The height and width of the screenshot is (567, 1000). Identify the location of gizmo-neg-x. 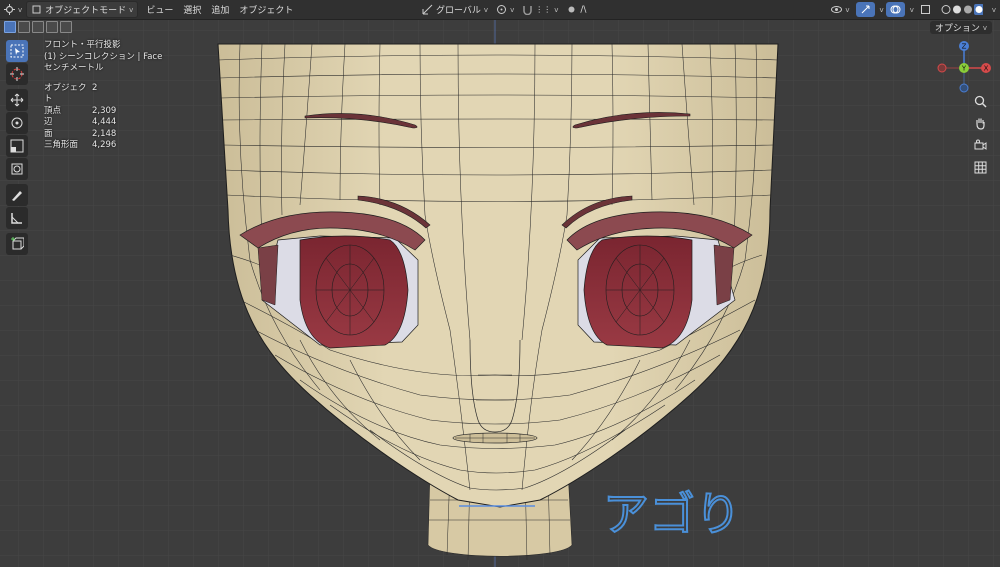
(942, 68).